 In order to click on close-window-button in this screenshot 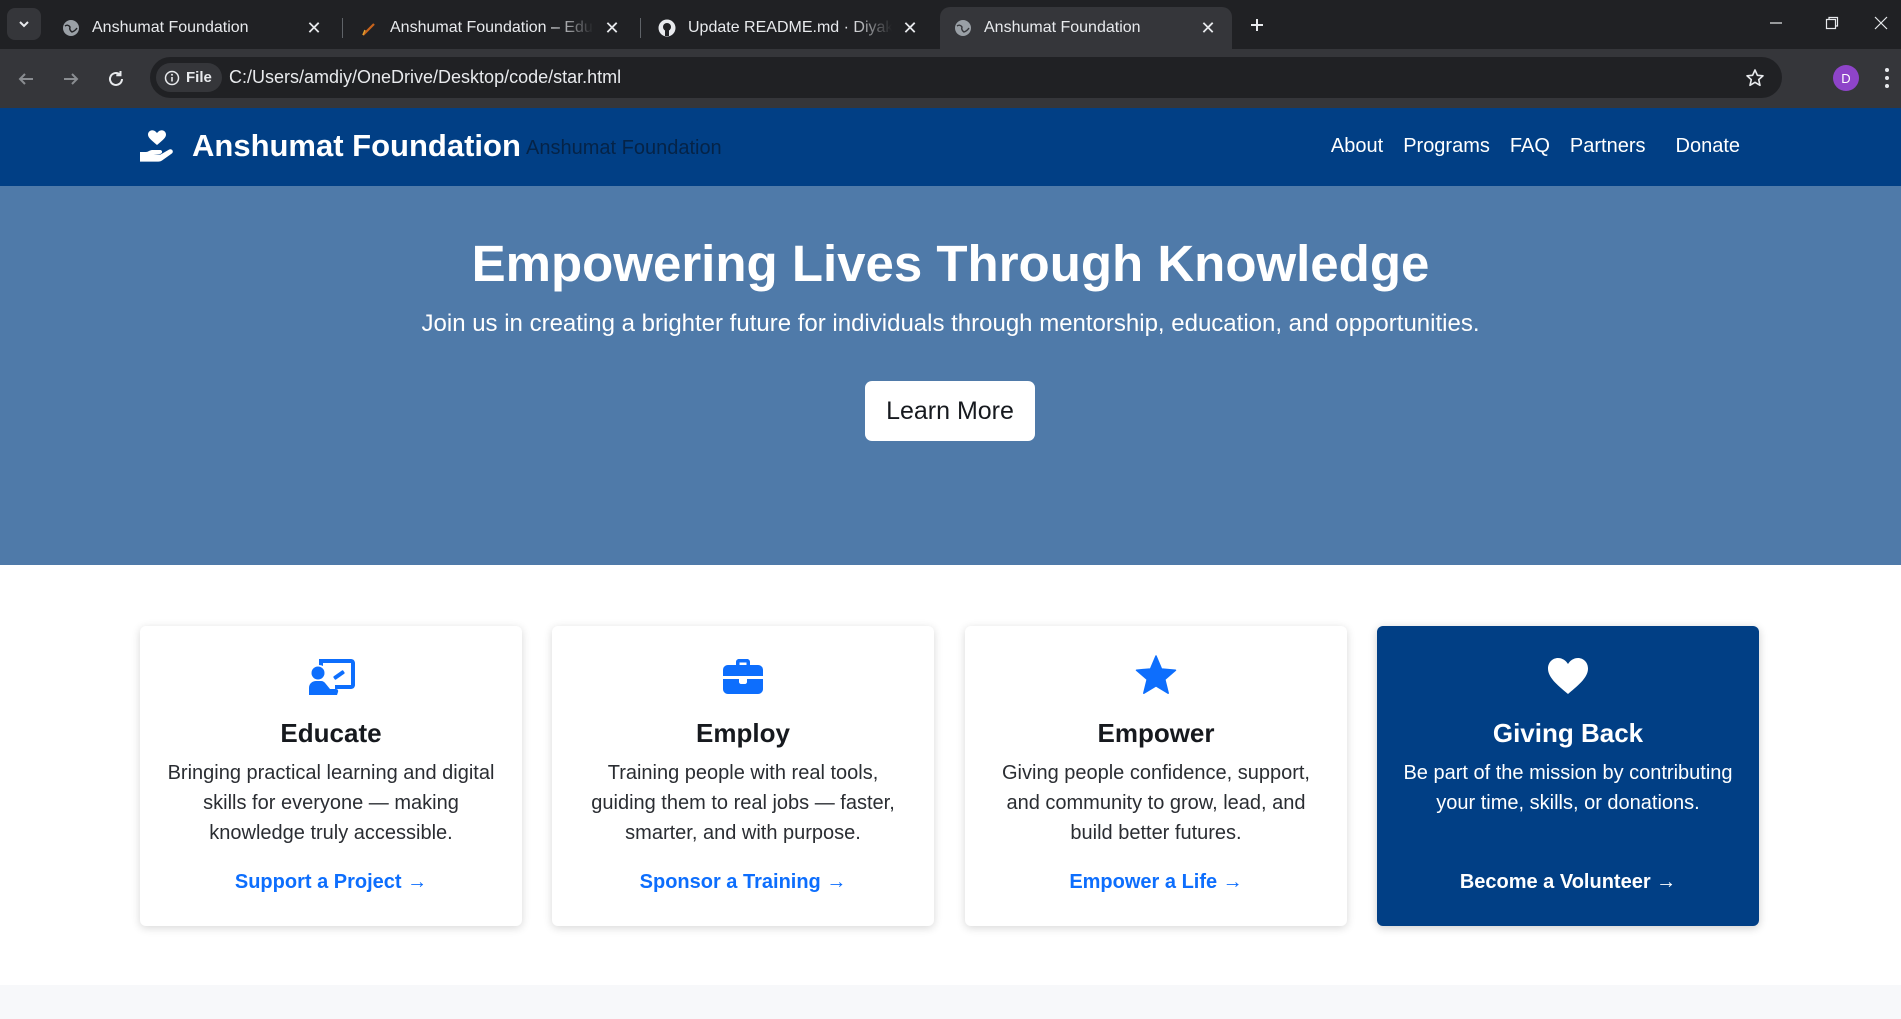, I will do `click(1880, 23)`.